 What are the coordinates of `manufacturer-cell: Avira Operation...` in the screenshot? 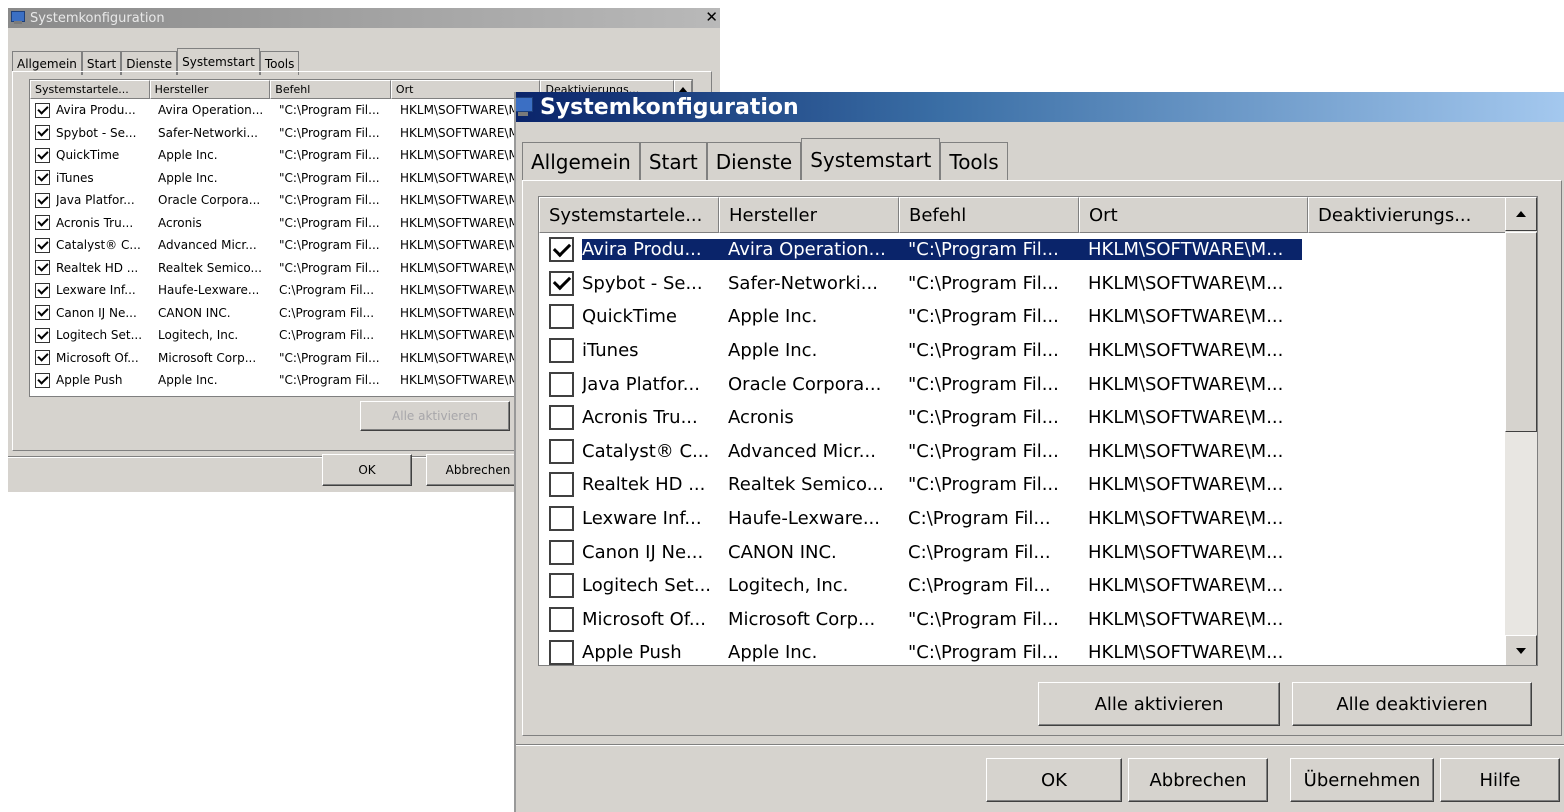 It's located at (812, 250).